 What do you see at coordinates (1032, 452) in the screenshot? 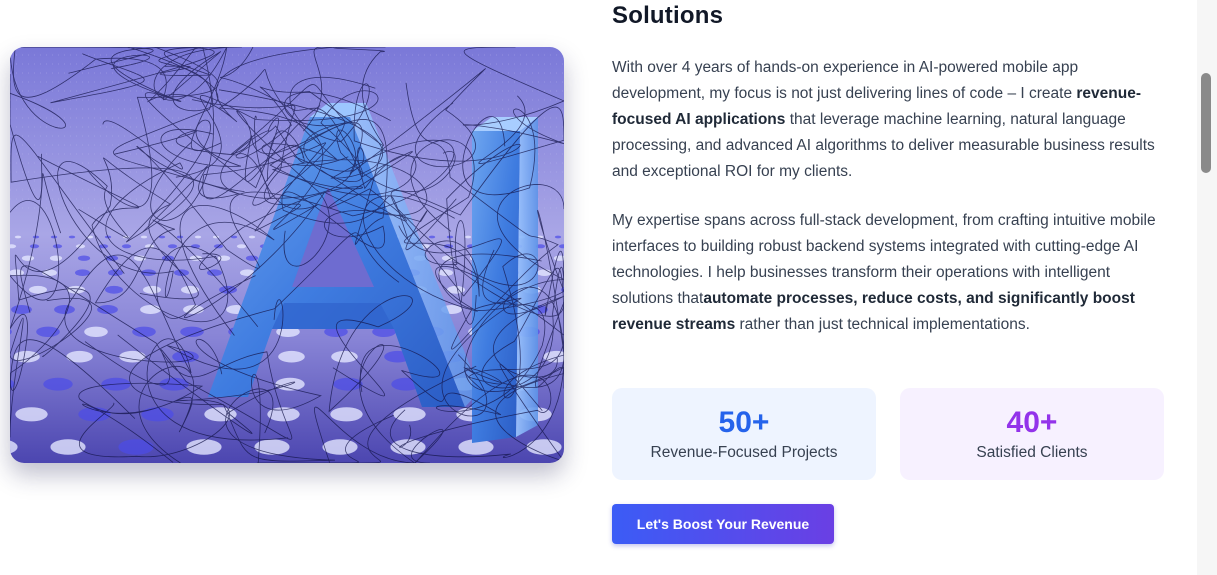
I see `stat-label-clients: Satisfied Clients` at bounding box center [1032, 452].